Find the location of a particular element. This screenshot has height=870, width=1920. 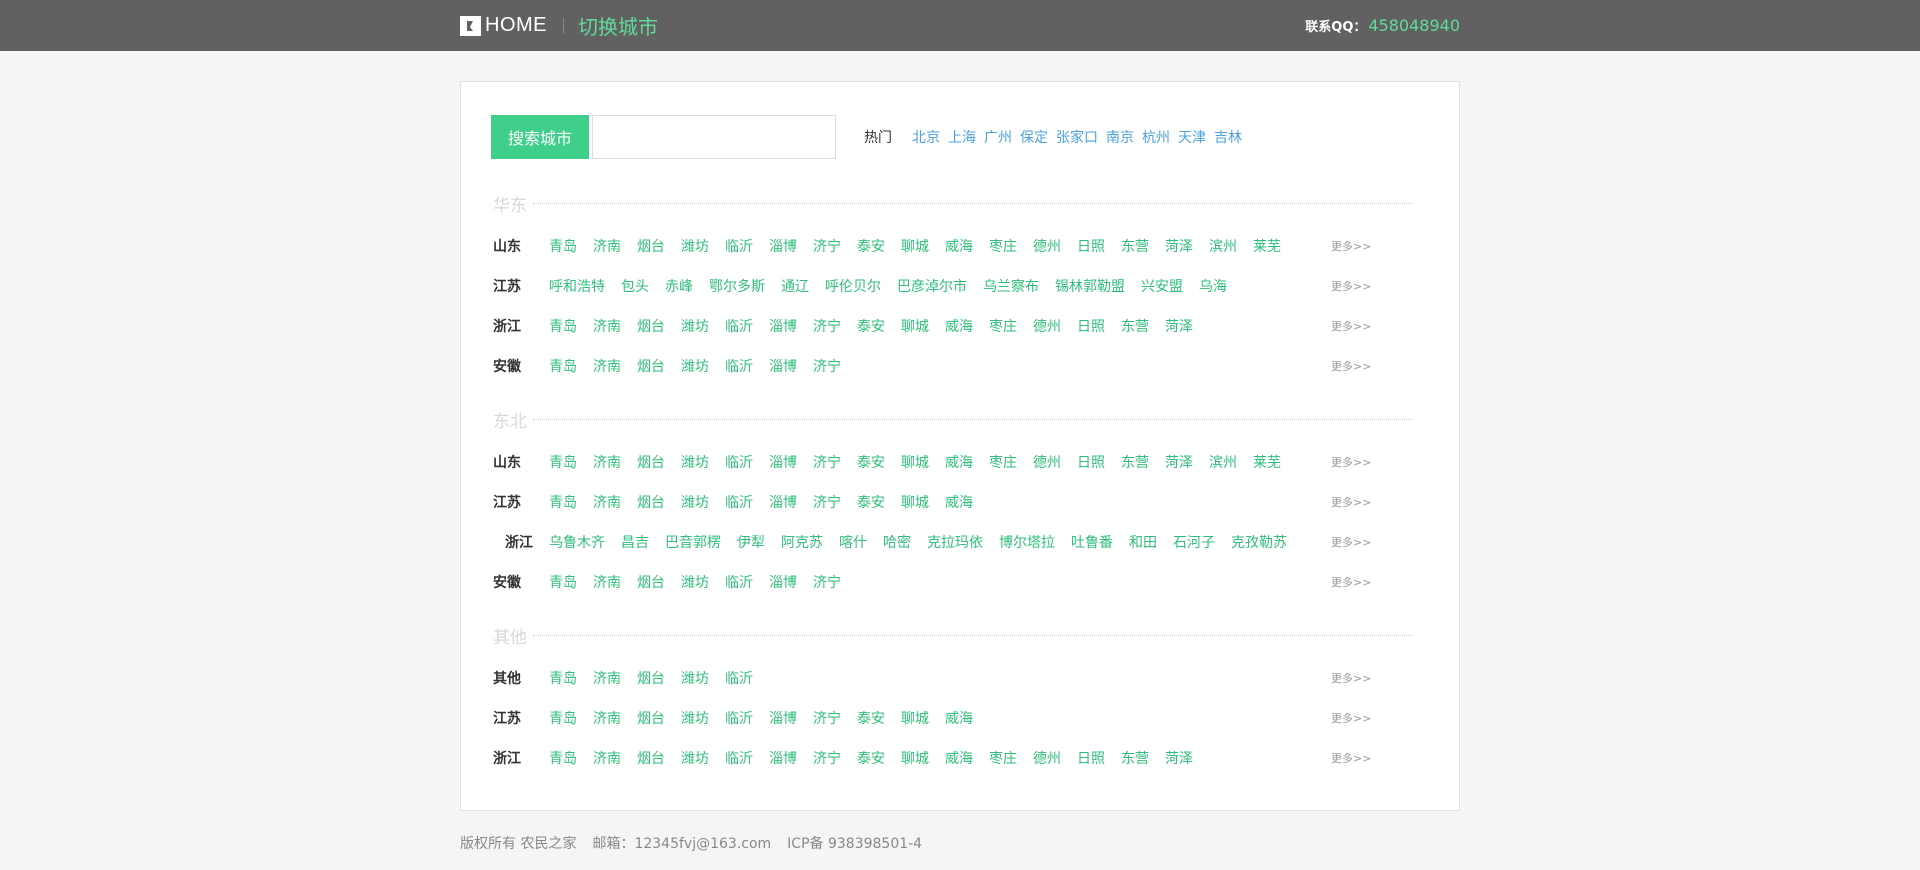

city-link: 阿克苏 is located at coordinates (802, 542).